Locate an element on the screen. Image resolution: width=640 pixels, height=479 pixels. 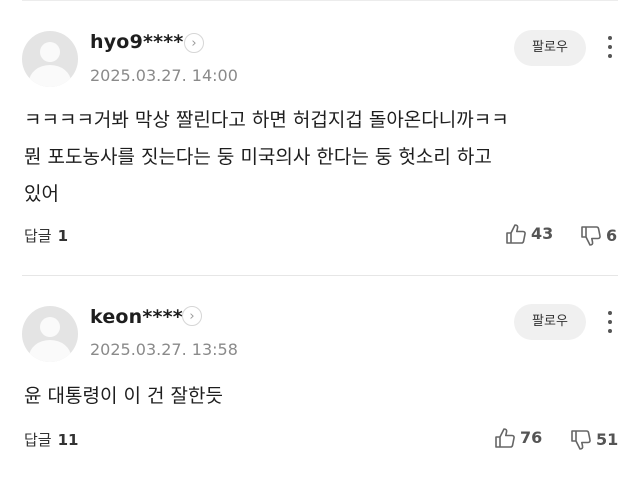
comment-author: hyo9**** is located at coordinates (137, 42).